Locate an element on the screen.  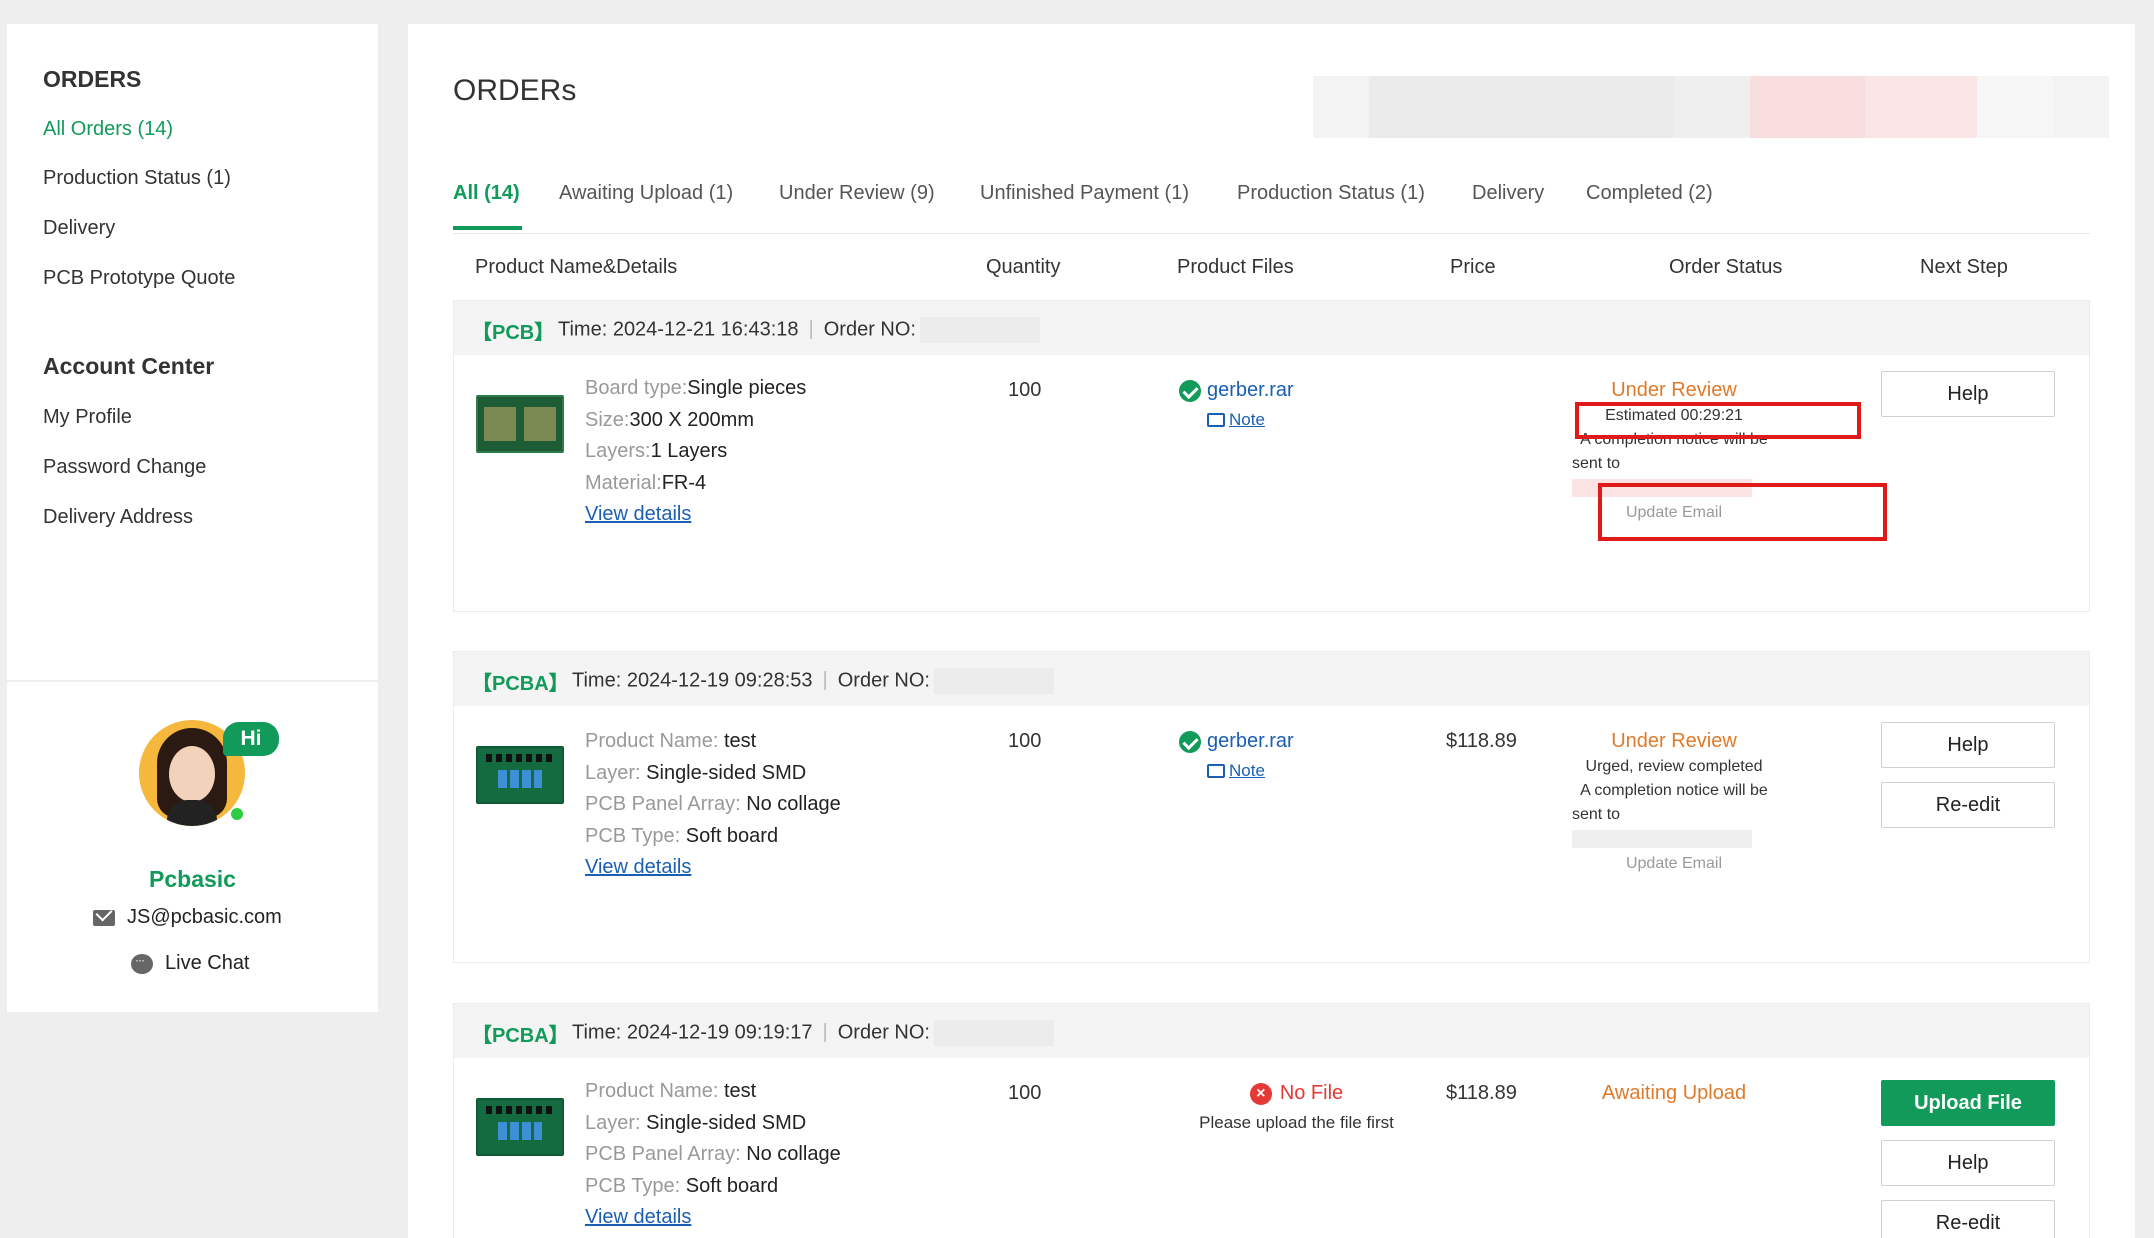
no-file-text: No File is located at coordinates (1311, 1093).